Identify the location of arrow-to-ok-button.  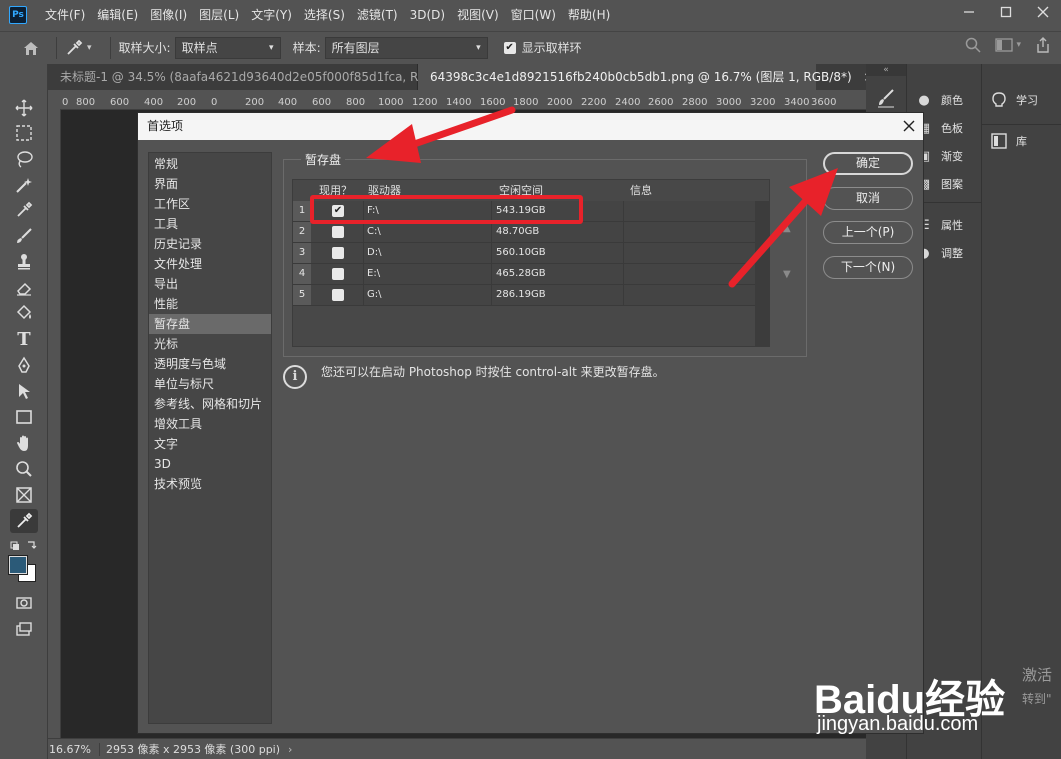
(783, 228).